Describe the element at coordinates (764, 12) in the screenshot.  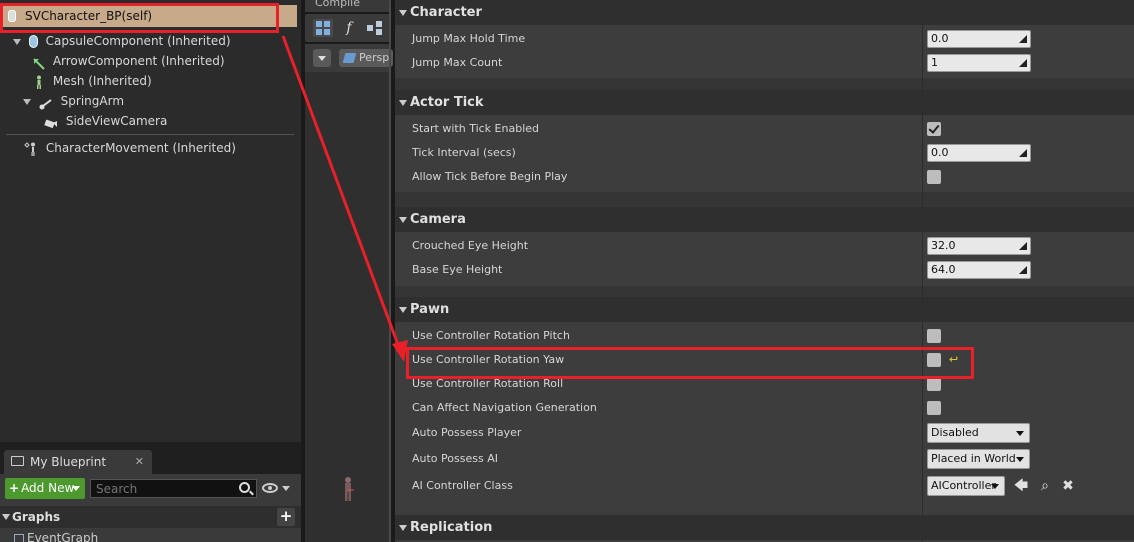
I see `category-character: Character` at that location.